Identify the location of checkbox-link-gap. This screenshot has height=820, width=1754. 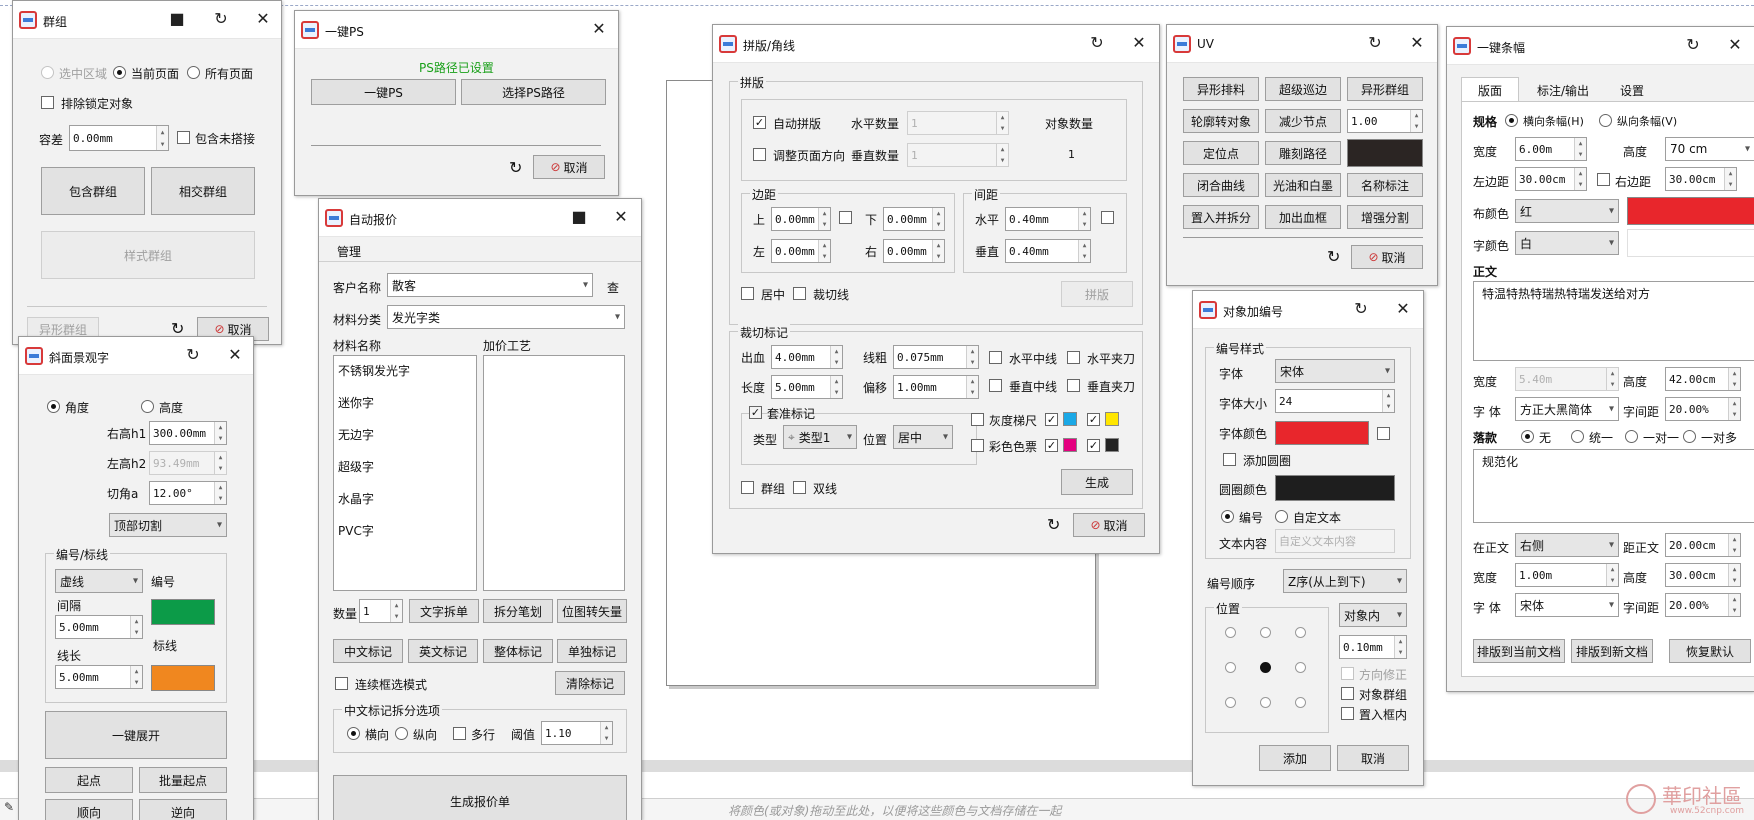
(1107, 217).